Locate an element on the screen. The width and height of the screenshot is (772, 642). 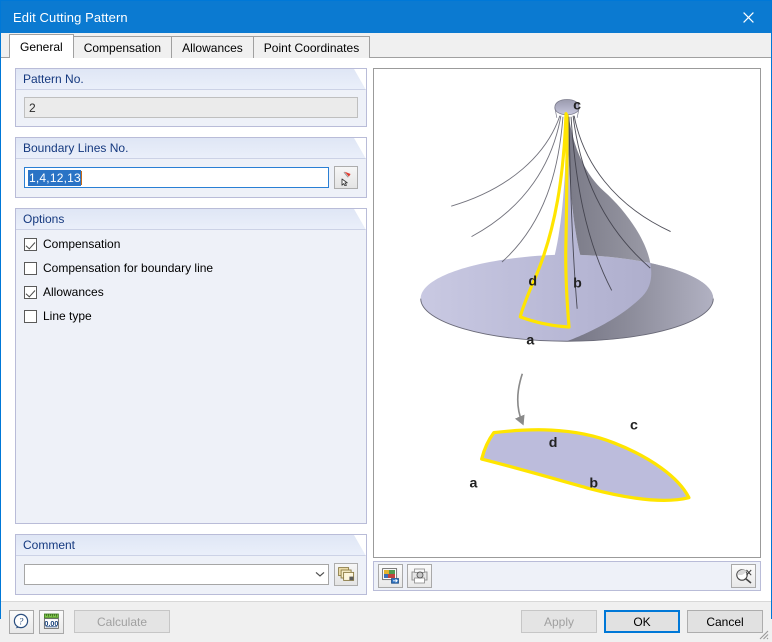
pattern-no-body is located at coordinates (191, 108).